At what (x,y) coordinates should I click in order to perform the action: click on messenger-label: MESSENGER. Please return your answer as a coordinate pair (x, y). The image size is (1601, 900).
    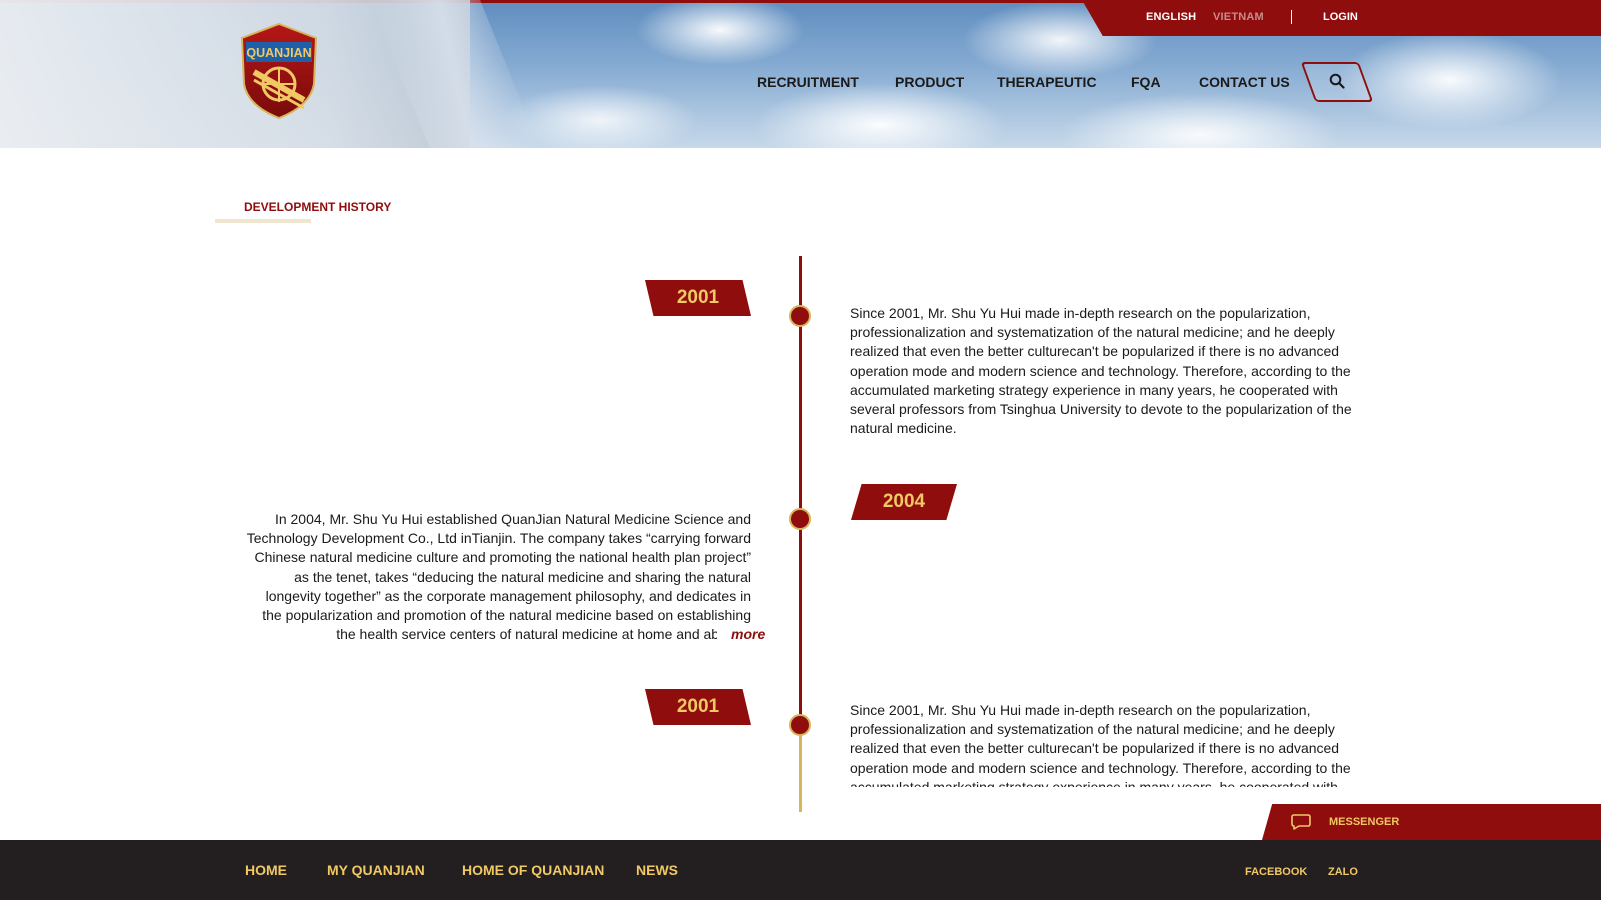
    Looking at the image, I should click on (1364, 822).